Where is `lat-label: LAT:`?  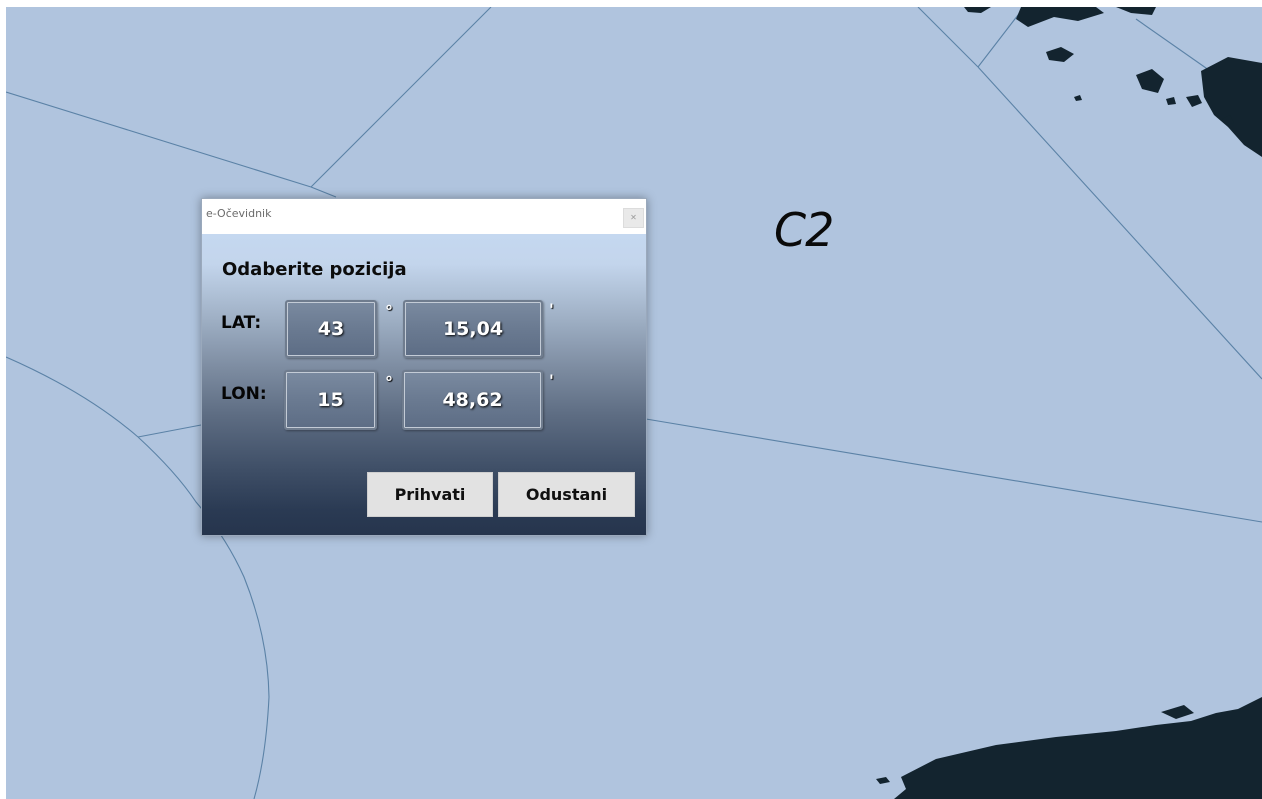
lat-label: LAT: is located at coordinates (241, 323).